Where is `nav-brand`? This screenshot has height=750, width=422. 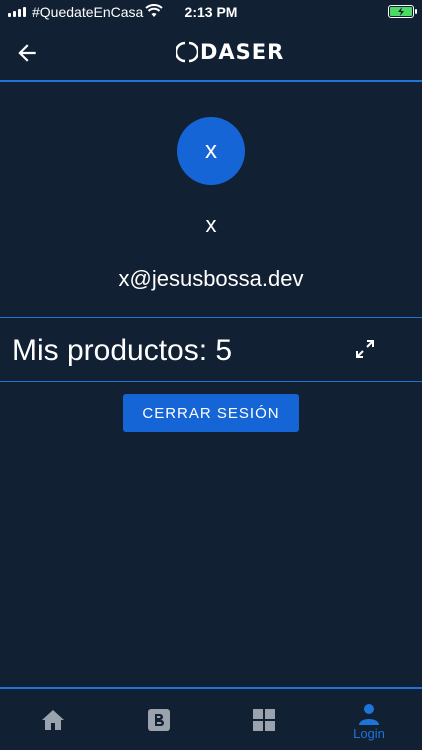 nav-brand is located at coordinates (159, 719).